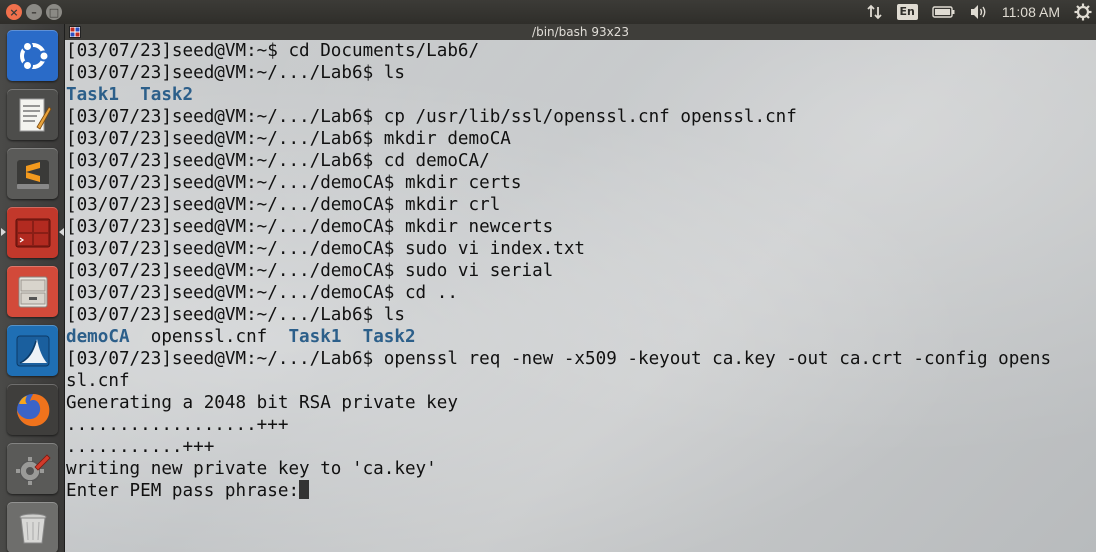 The width and height of the screenshot is (1096, 552). Describe the element at coordinates (177, 425) in the screenshot. I see `terminal-text: ..................+++` at that location.